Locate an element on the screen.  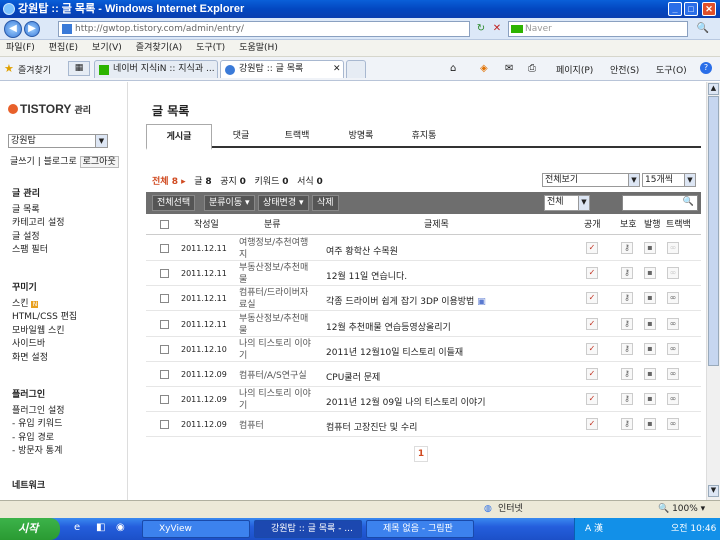
row-title: 12월 추천매물 연습등영상올리기 is located at coordinates (388, 326).